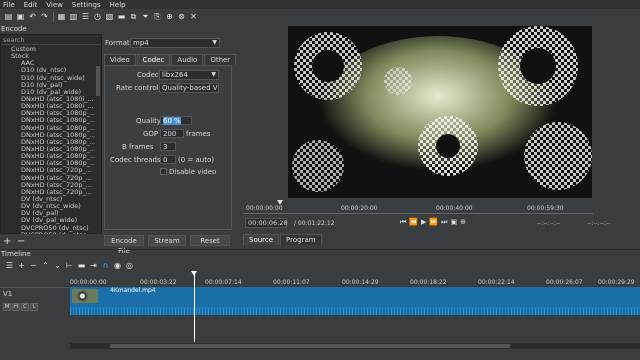 The height and width of the screenshot is (360, 640). Describe the element at coordinates (355, 301) in the screenshot. I see `clip-4kmandel: 4Kmandel.mp4` at that location.